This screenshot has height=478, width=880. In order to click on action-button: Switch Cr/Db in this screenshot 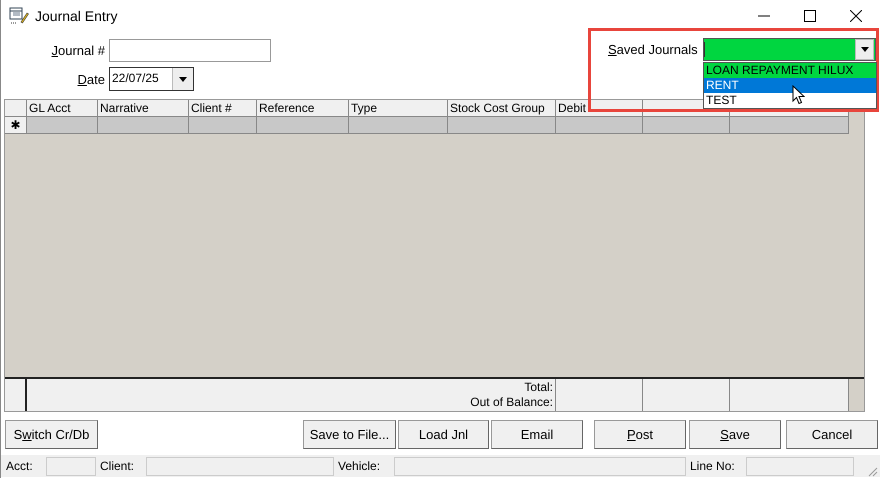, I will do `click(51, 434)`.